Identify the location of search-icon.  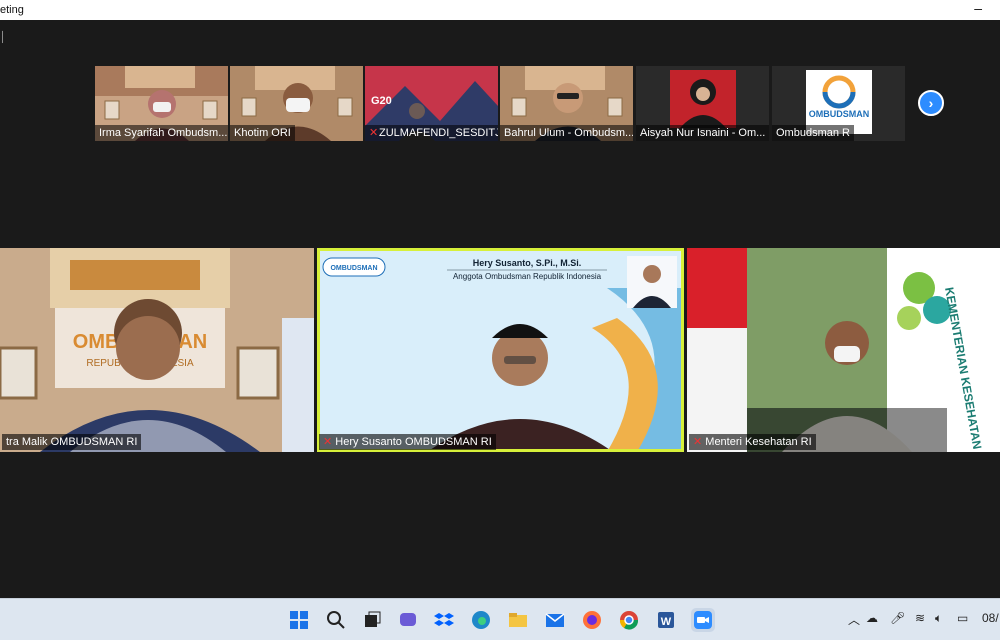
(336, 620).